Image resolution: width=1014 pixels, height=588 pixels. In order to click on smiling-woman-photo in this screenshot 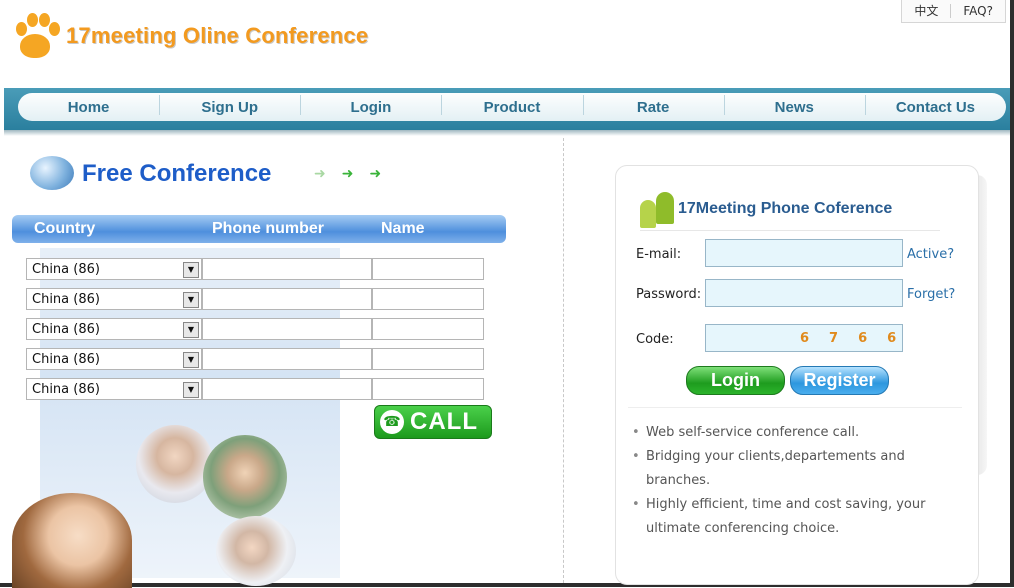, I will do `click(72, 540)`.